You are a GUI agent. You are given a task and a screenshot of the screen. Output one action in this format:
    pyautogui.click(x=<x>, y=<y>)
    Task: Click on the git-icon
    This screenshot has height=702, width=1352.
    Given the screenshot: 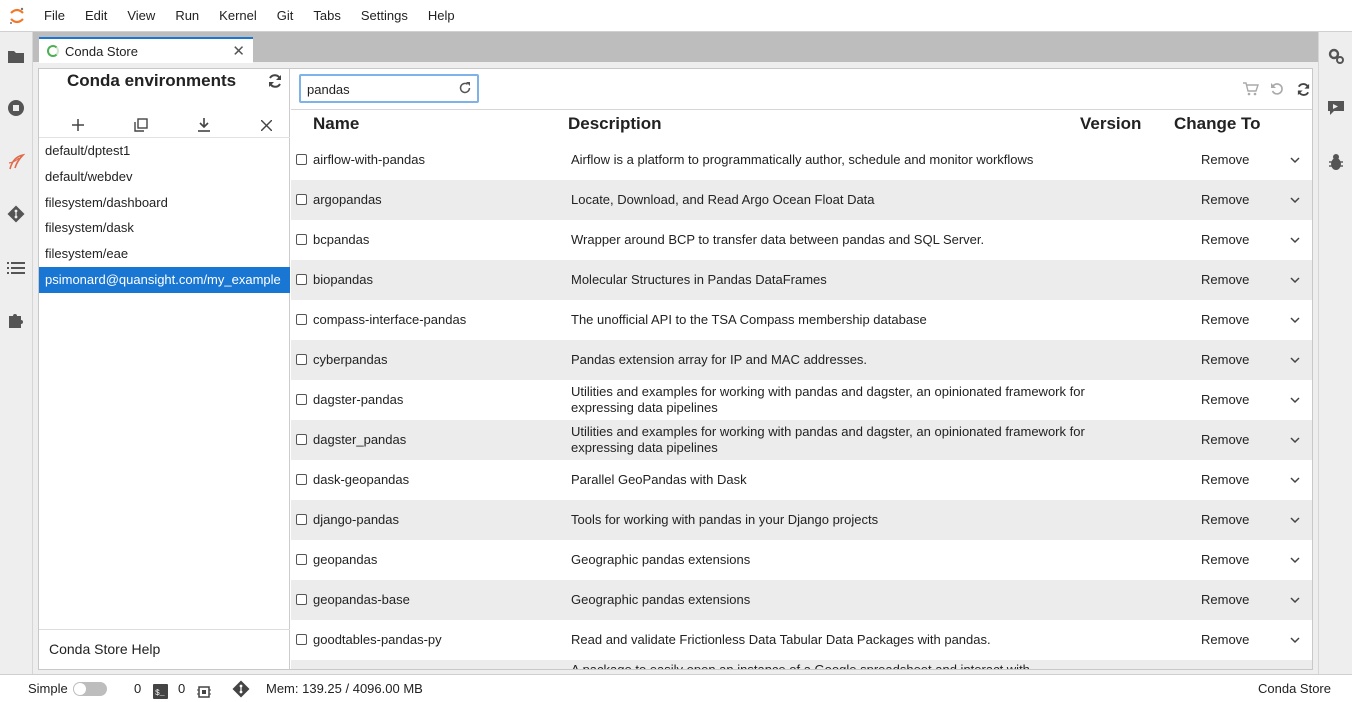 What is the action you would take?
    pyautogui.click(x=16, y=214)
    